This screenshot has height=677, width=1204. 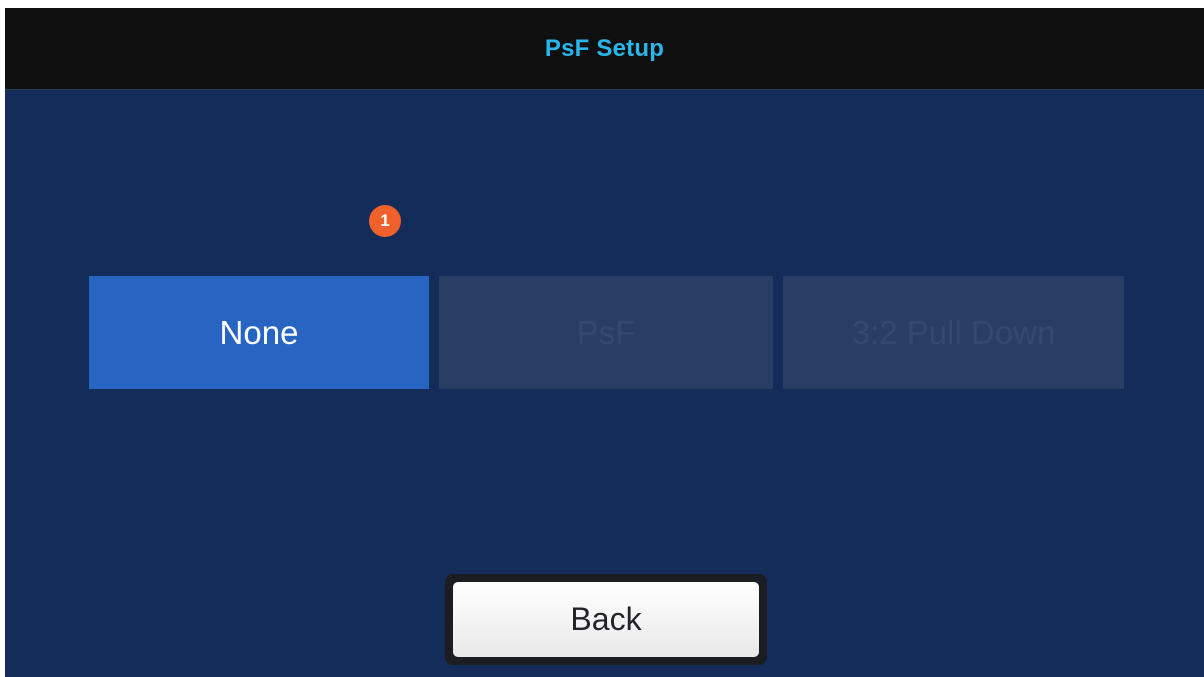 What do you see at coordinates (385, 221) in the screenshot?
I see `step-number-badge: 1` at bounding box center [385, 221].